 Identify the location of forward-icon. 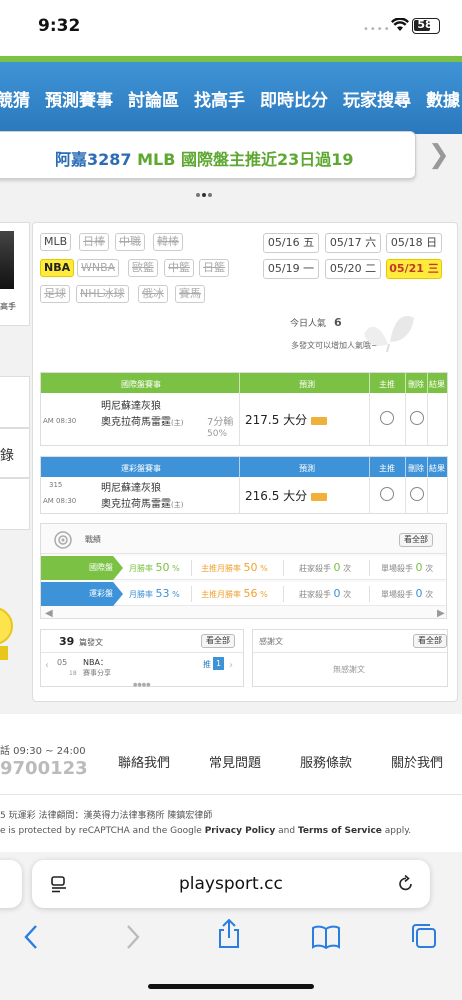
(132, 937).